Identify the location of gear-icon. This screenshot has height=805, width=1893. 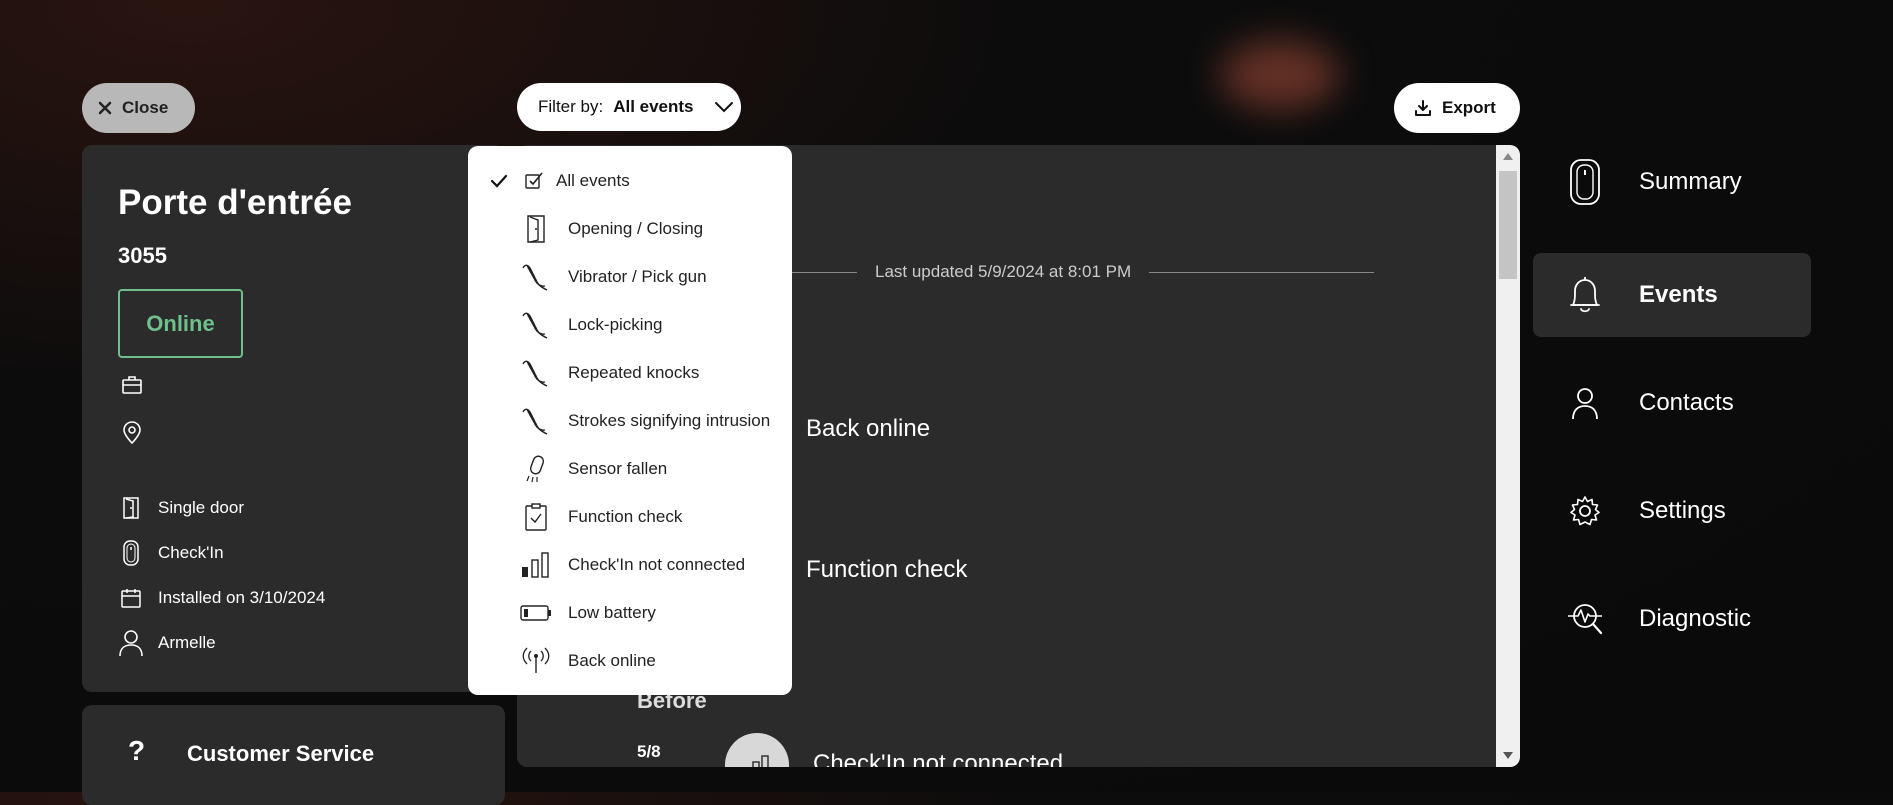
(1585, 511).